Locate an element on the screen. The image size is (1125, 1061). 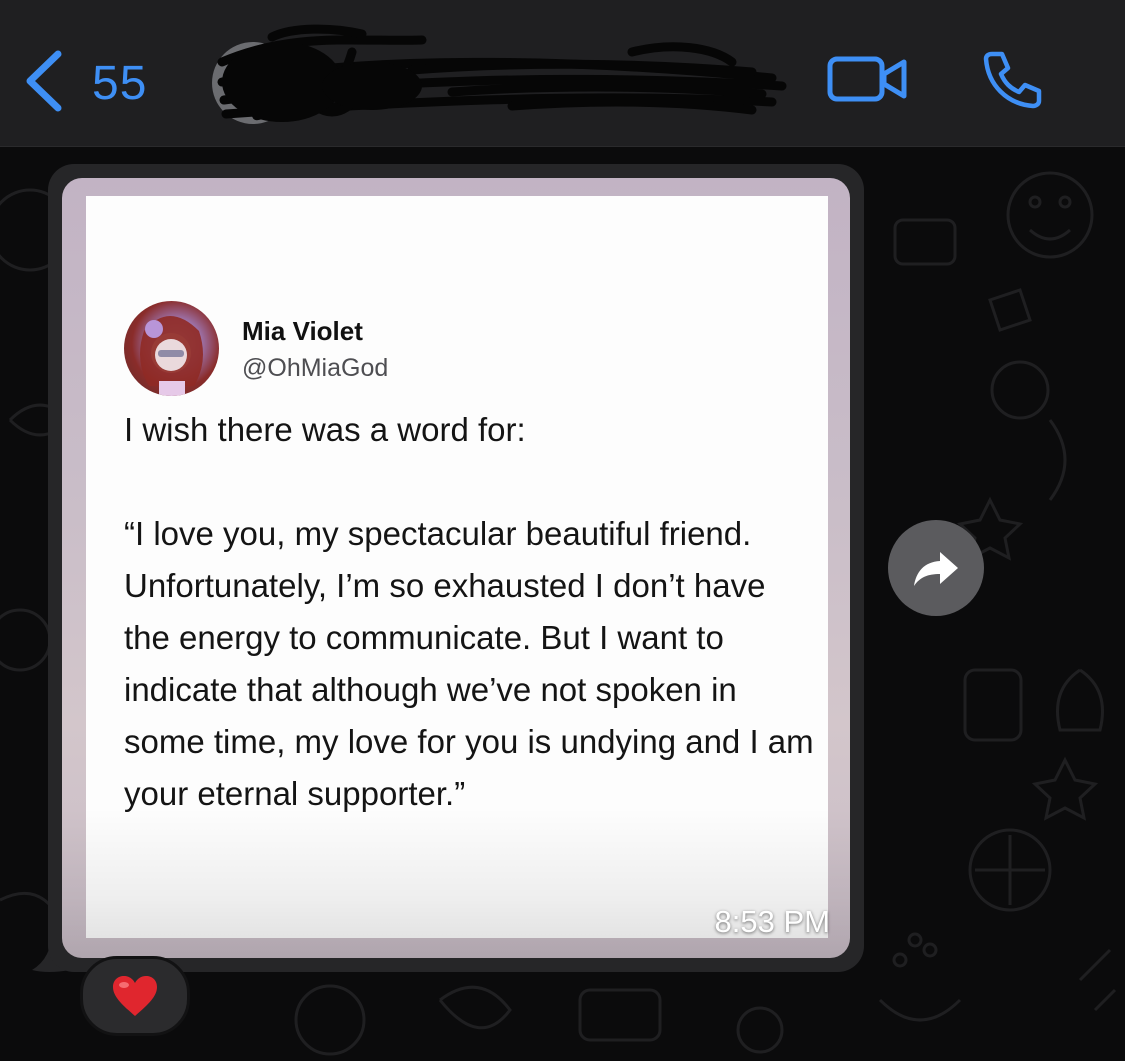
tweet-author-handle: @OhMiaGod is located at coordinates (315, 368).